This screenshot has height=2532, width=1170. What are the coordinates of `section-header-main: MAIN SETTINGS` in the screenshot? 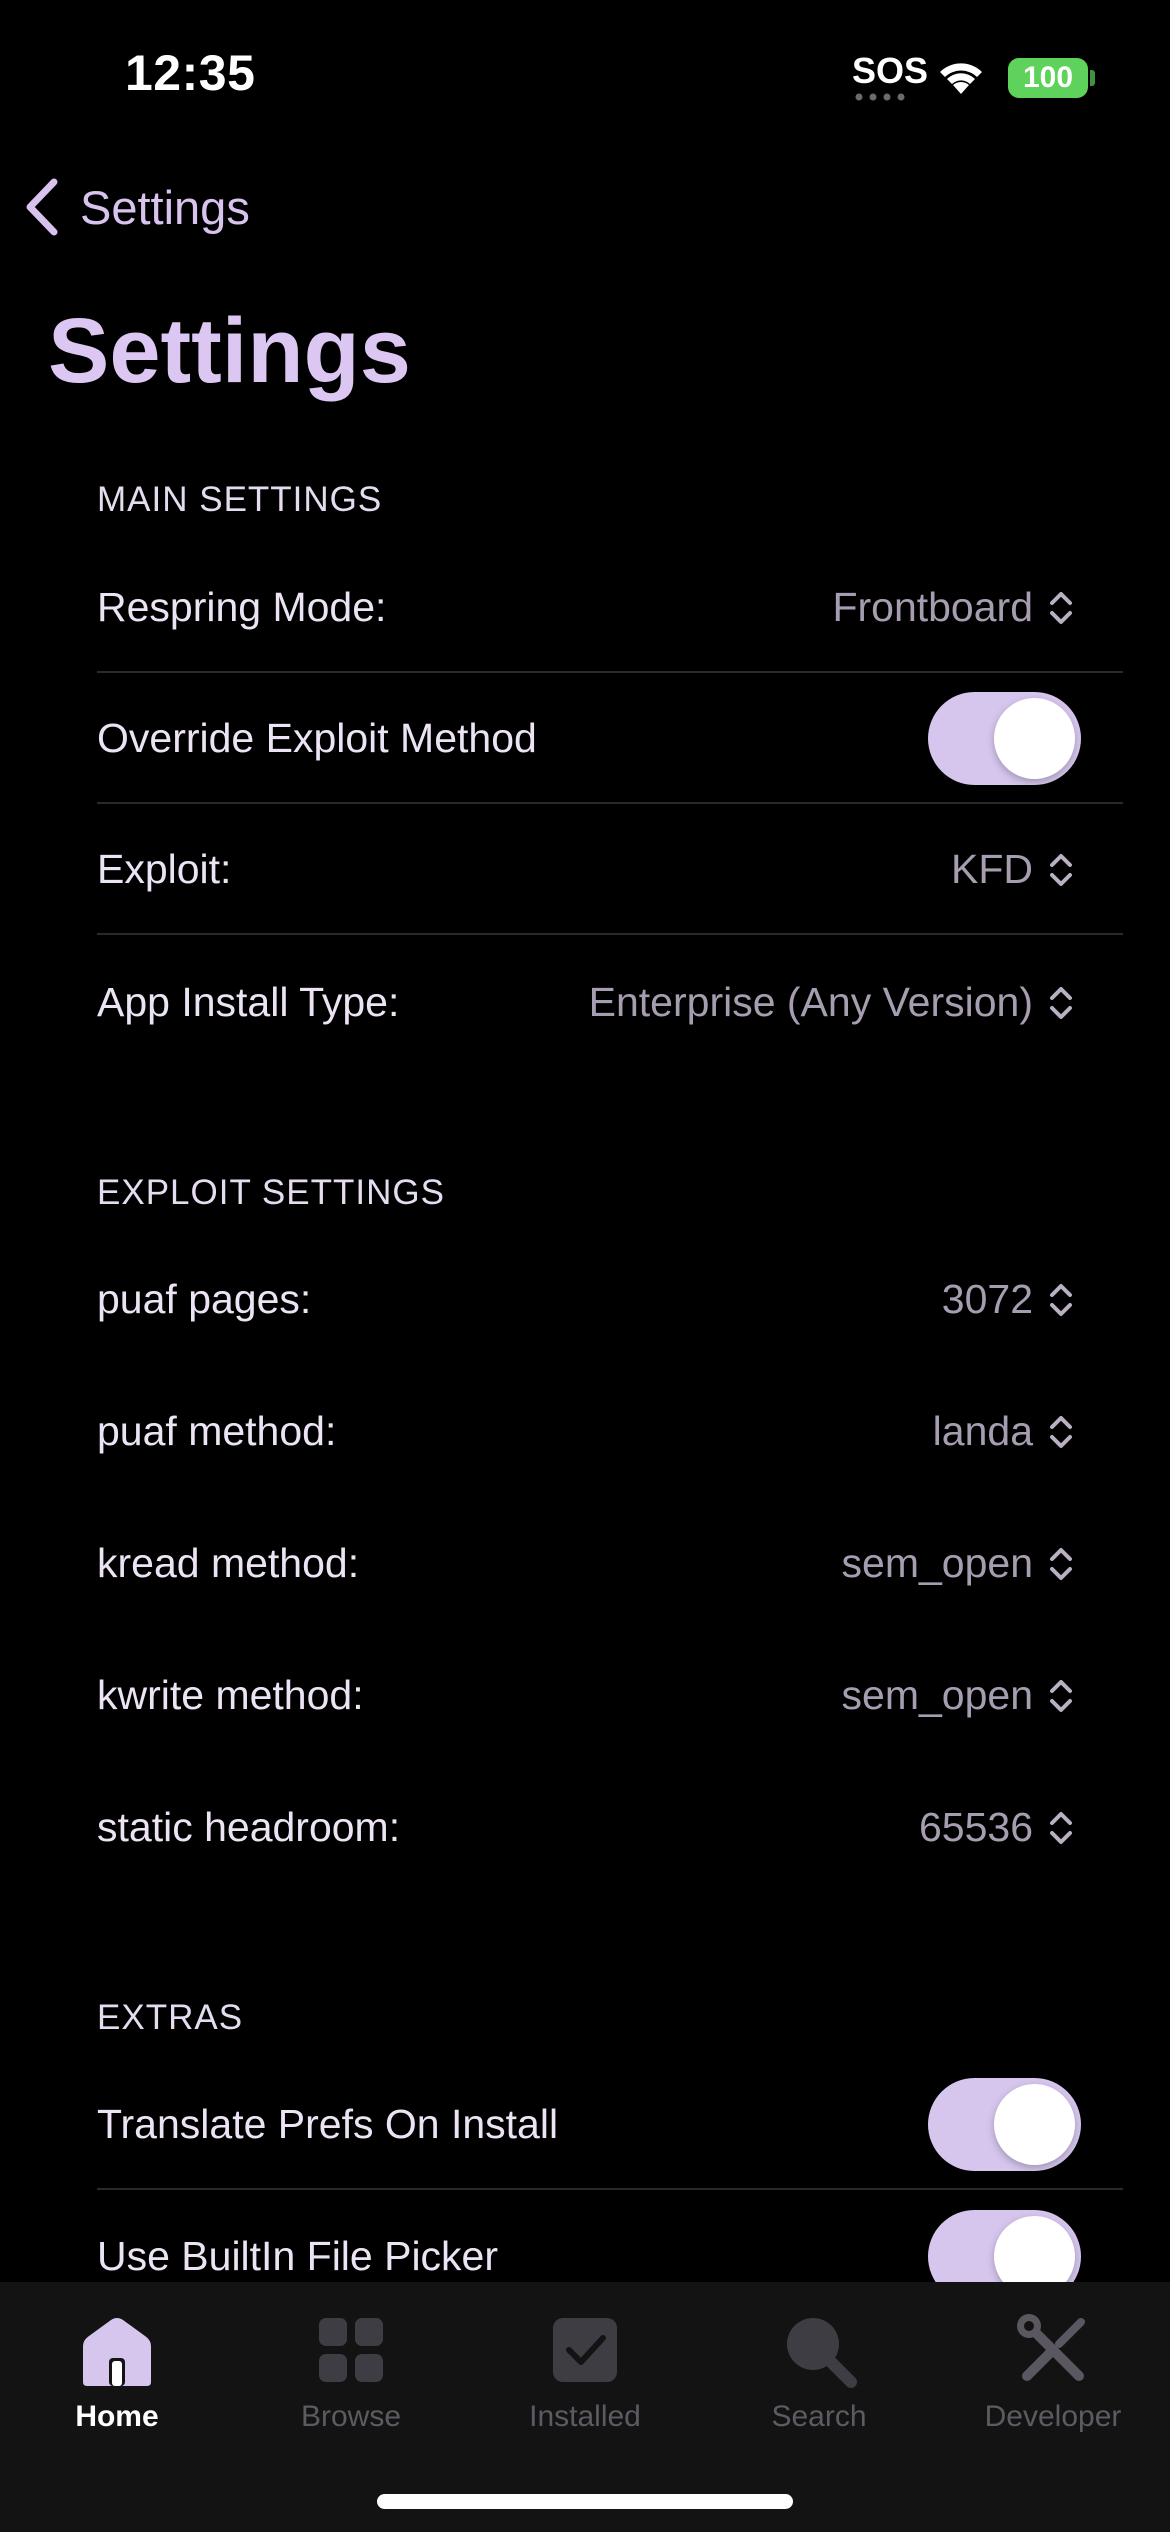 It's located at (240, 499).